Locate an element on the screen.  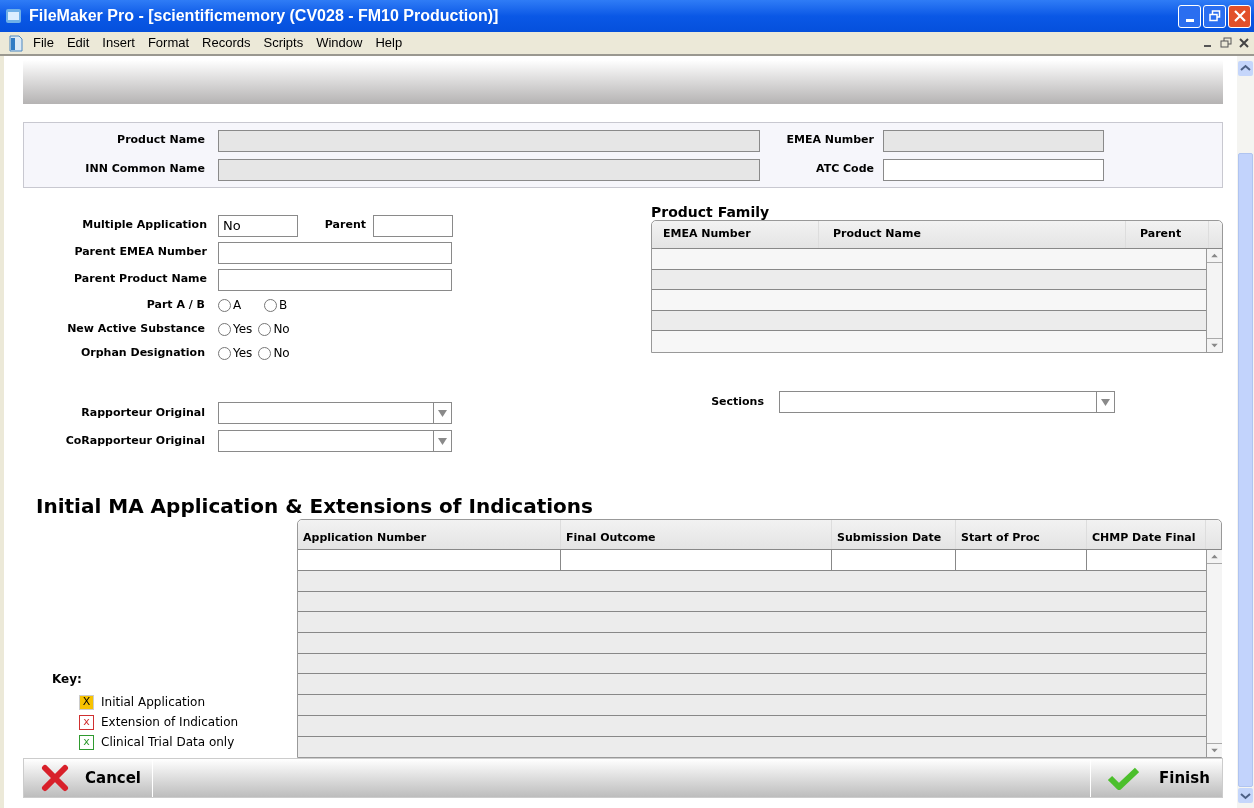
menu-item: Insert is located at coordinates (118, 43).